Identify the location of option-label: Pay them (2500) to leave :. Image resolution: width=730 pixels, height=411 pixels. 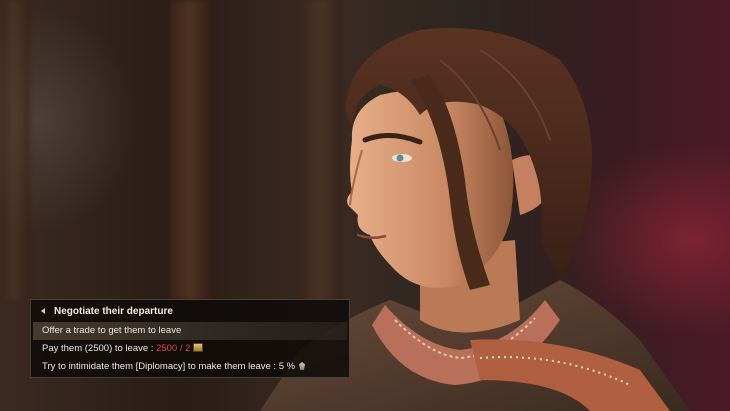
(99, 348).